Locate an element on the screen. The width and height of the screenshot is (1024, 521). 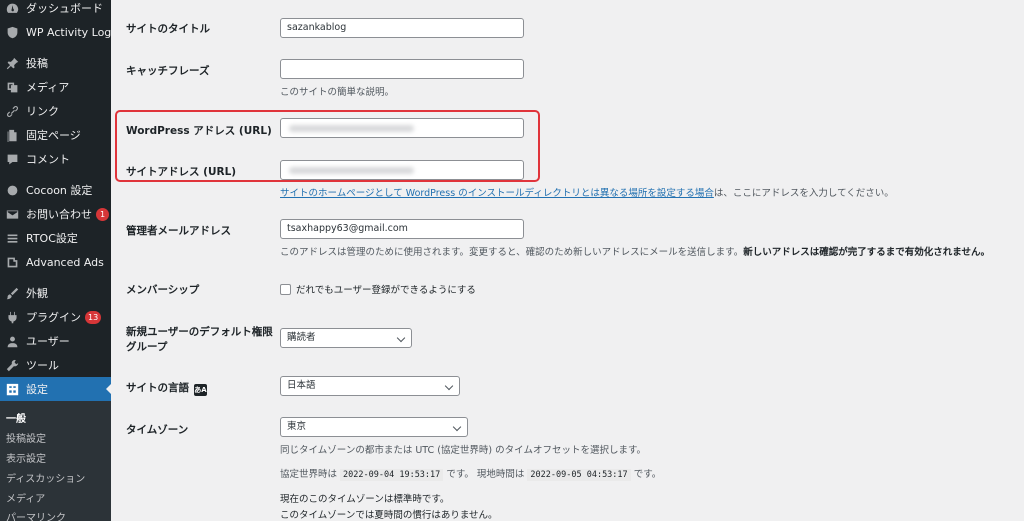
default-role-label-line2: グループ is located at coordinates (147, 347).